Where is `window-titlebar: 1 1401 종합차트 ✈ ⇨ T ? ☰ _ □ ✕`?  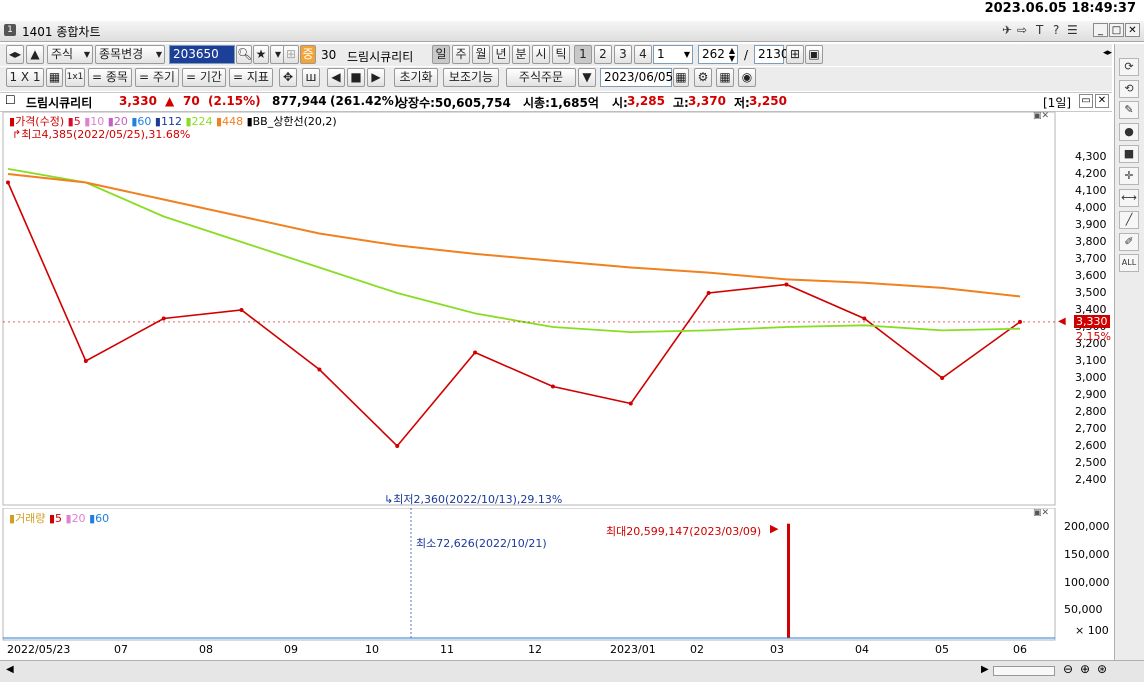 window-titlebar: 1 1401 종합차트 ✈ ⇨ T ? ☰ _ □ ✕ is located at coordinates (572, 31).